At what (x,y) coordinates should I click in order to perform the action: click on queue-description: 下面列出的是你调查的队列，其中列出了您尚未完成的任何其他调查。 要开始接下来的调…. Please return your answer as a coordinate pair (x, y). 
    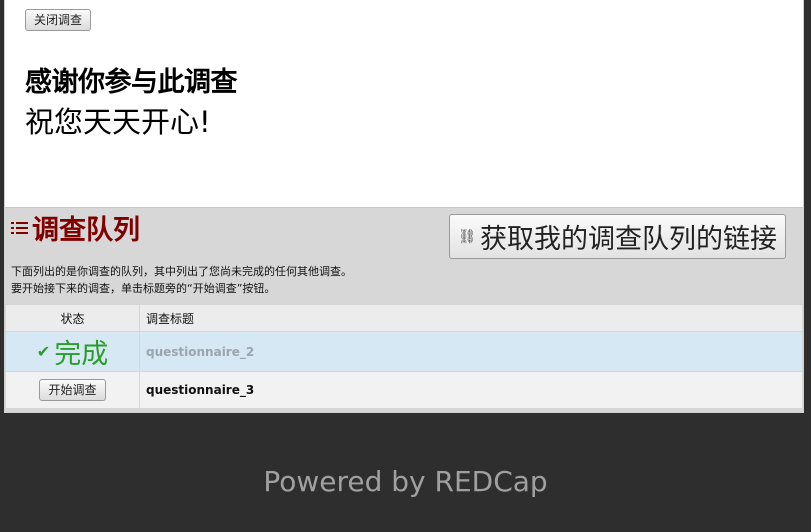
    Looking at the image, I should click on (181, 280).